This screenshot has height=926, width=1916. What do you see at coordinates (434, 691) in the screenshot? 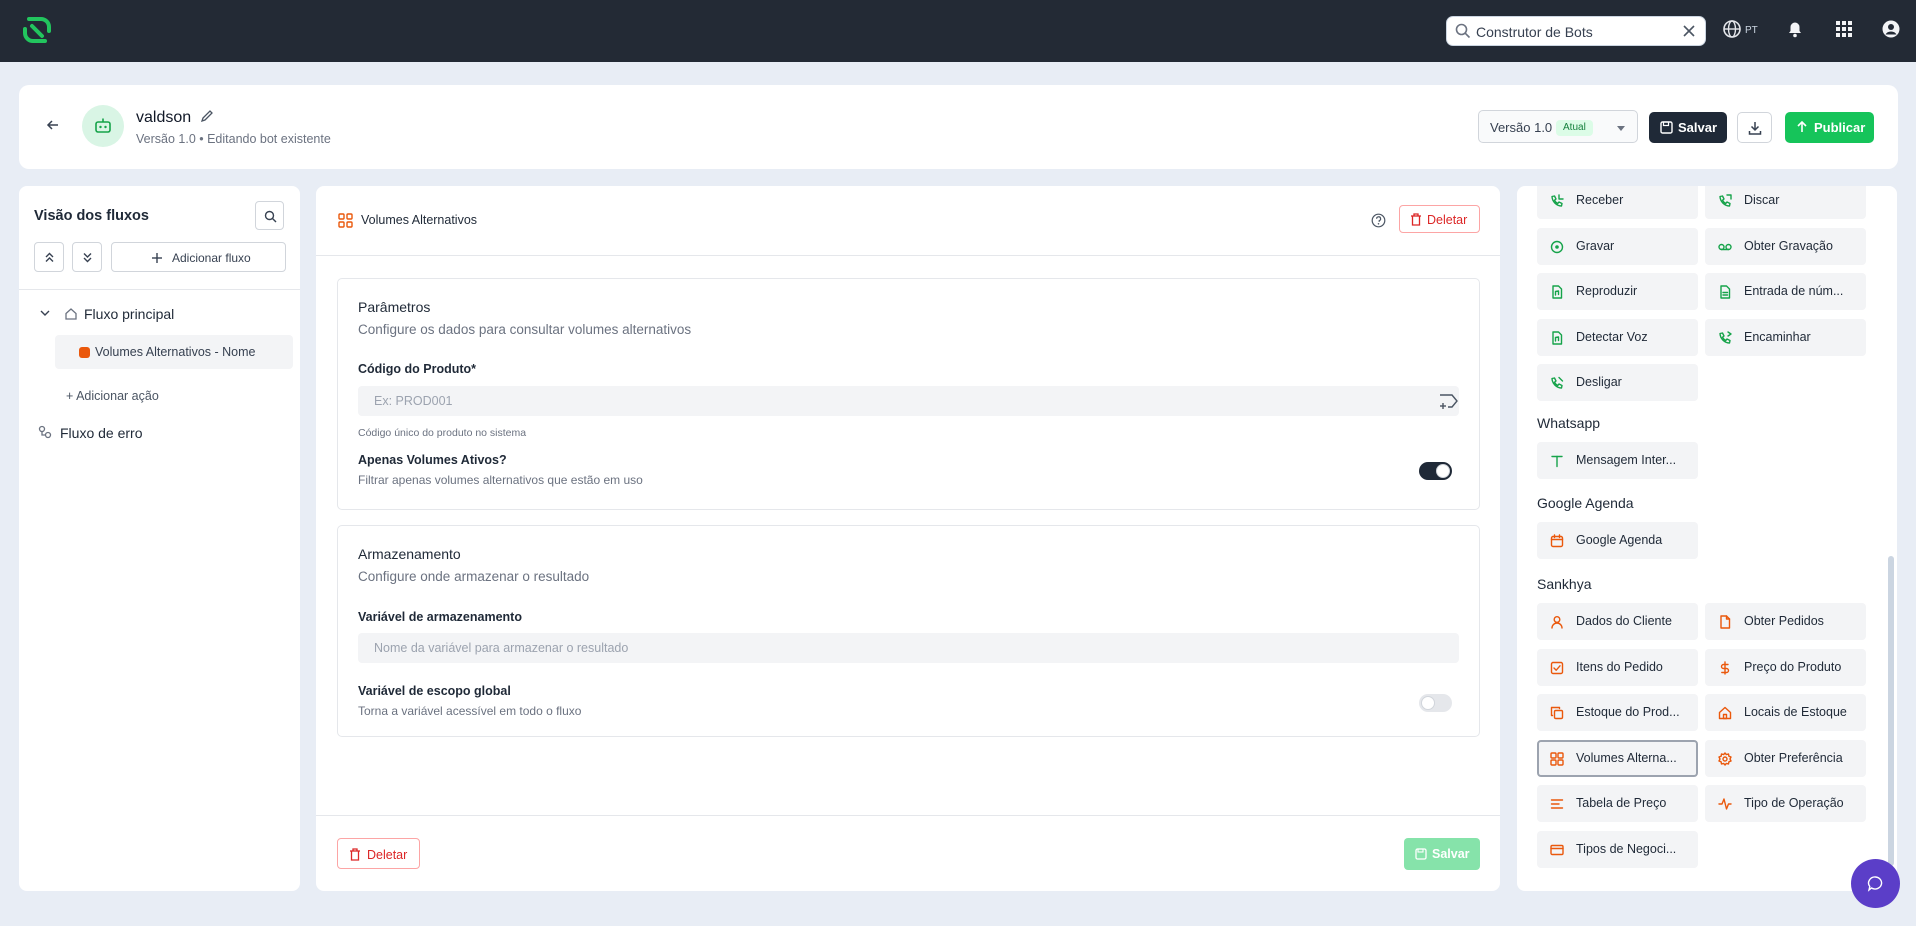
I see `global-scope-label: Variável de escopo global` at bounding box center [434, 691].